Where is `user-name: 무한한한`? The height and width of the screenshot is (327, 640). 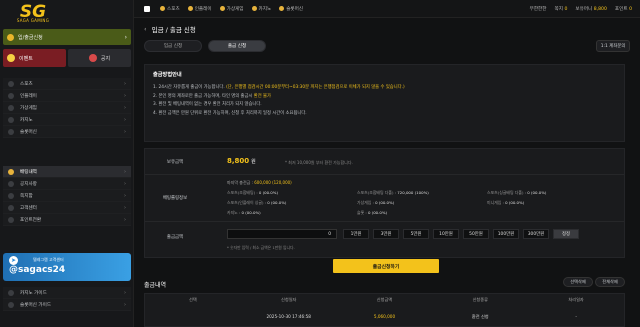 user-name: 무한한한 is located at coordinates (538, 9).